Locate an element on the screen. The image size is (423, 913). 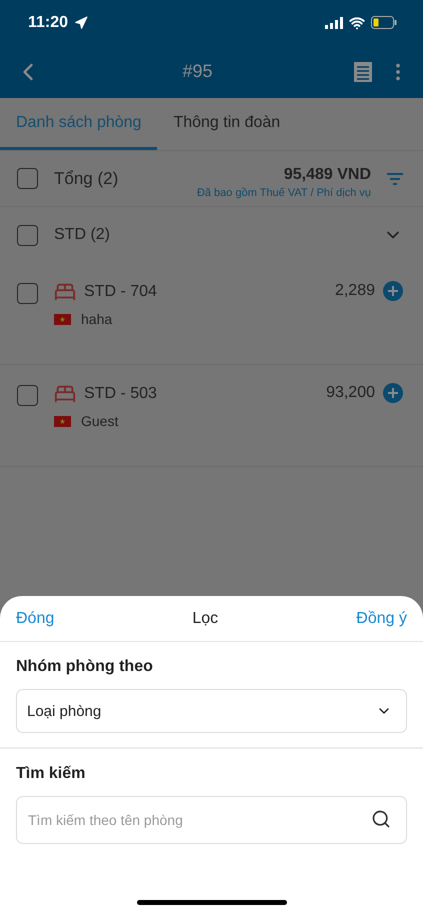
total-label: Tổng (2) is located at coordinates (86, 178).